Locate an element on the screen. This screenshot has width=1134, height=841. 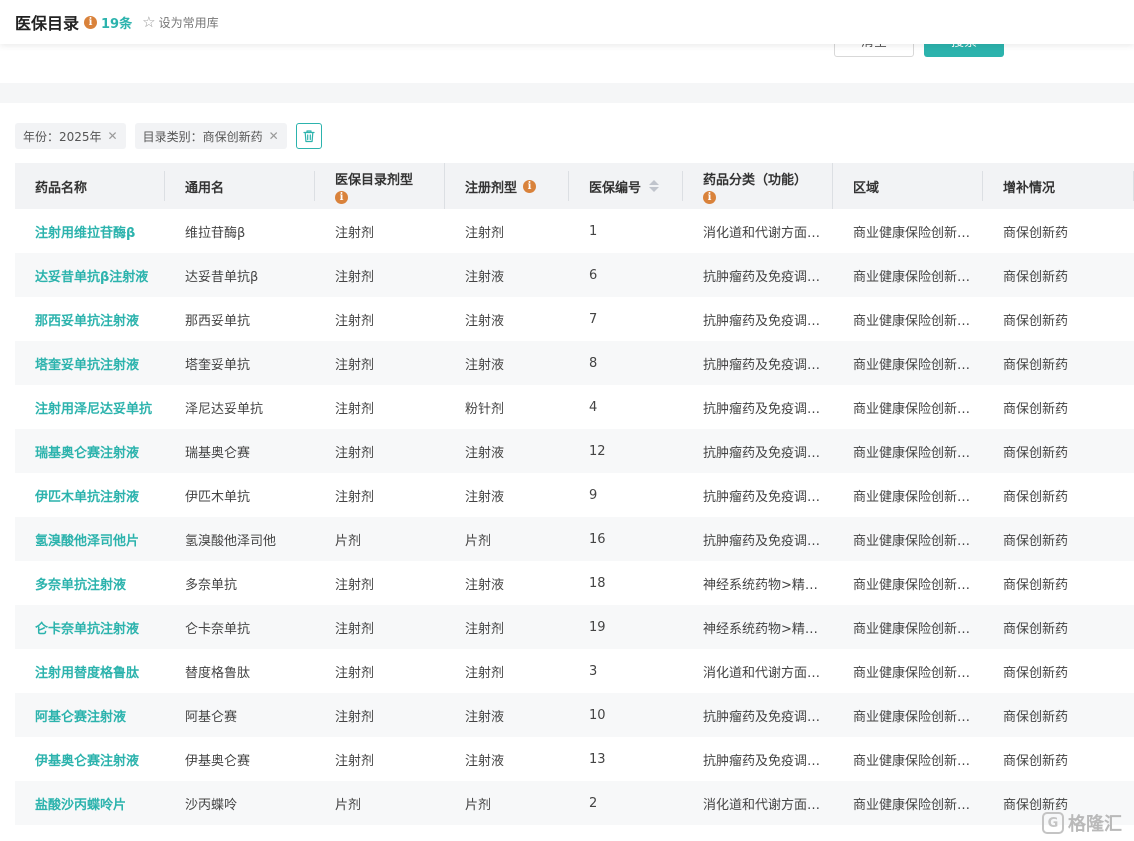
favorite-button: ☆ 设为常用库 is located at coordinates (180, 22).